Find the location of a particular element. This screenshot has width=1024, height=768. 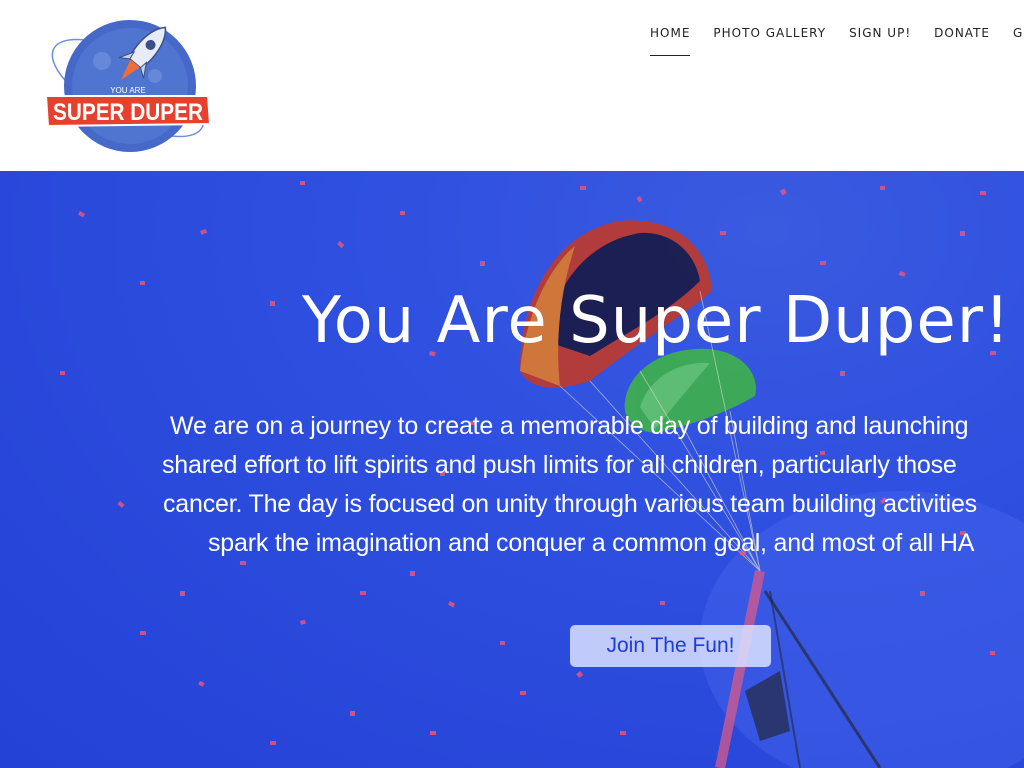

logo-small-text: YOU ARE is located at coordinates (128, 90).